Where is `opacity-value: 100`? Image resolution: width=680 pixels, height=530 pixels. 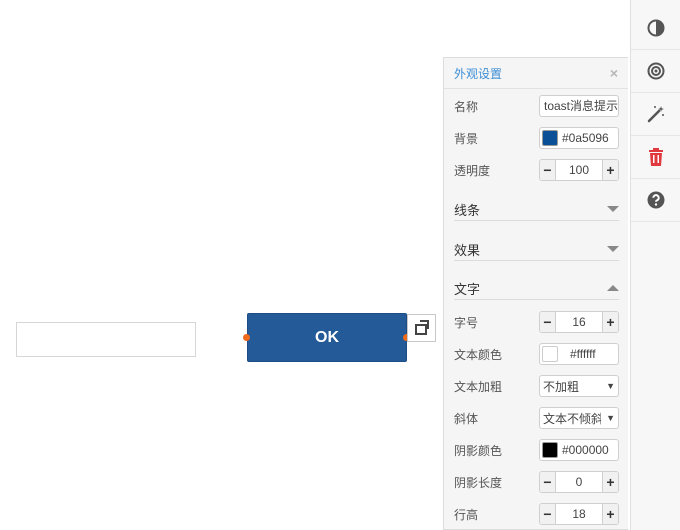
opacity-value: 100 is located at coordinates (579, 170).